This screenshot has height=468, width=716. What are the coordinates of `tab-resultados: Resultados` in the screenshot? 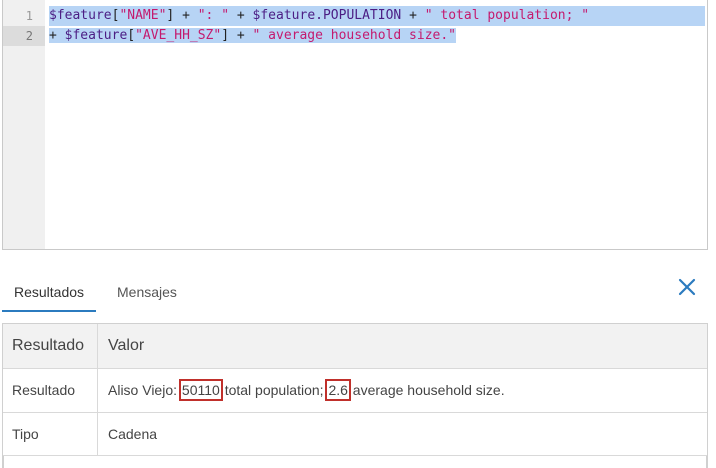 It's located at (49, 297).